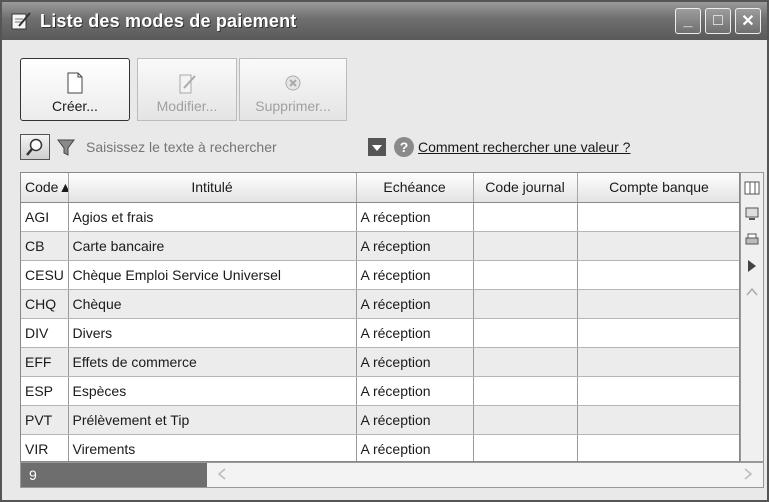 The height and width of the screenshot is (502, 769). What do you see at coordinates (45, 188) in the screenshot?
I see `column-header-code: Code▲` at bounding box center [45, 188].